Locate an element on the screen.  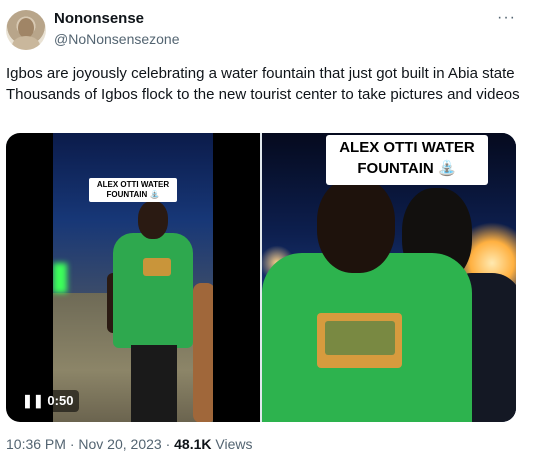
duration-text: 0:50 is located at coordinates (60, 400).